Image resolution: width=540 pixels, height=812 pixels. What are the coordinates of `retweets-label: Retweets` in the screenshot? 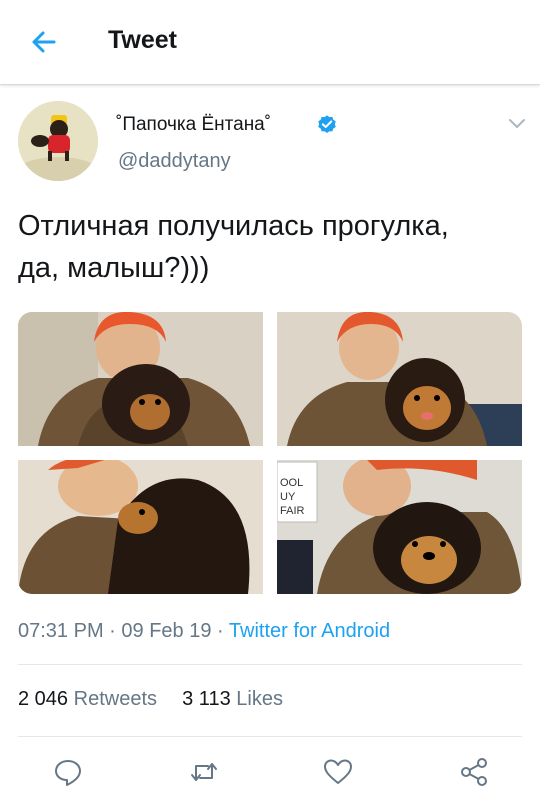 It's located at (115, 699).